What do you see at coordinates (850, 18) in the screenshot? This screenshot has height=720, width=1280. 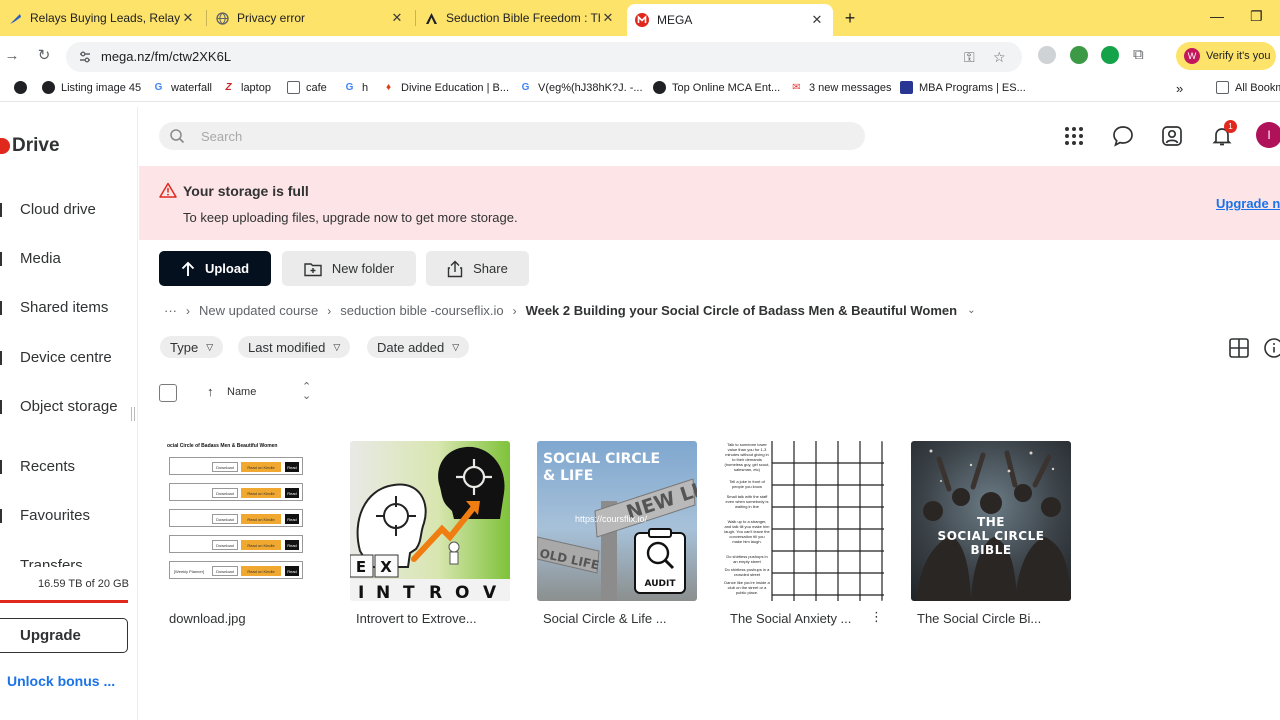 I see `new-tab-button: +` at bounding box center [850, 18].